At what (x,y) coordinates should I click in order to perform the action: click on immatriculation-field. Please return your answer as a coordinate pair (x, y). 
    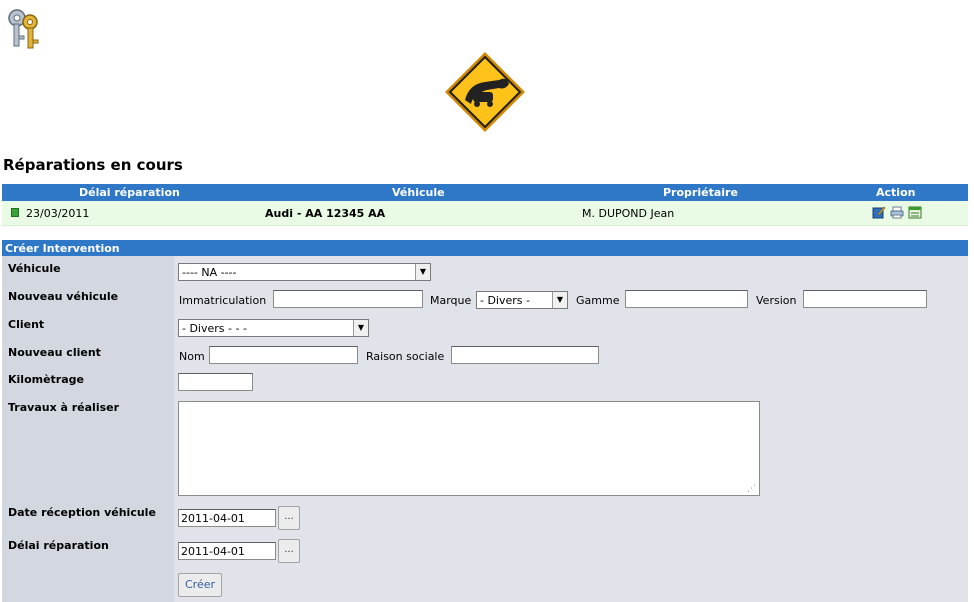
    Looking at the image, I should click on (348, 299).